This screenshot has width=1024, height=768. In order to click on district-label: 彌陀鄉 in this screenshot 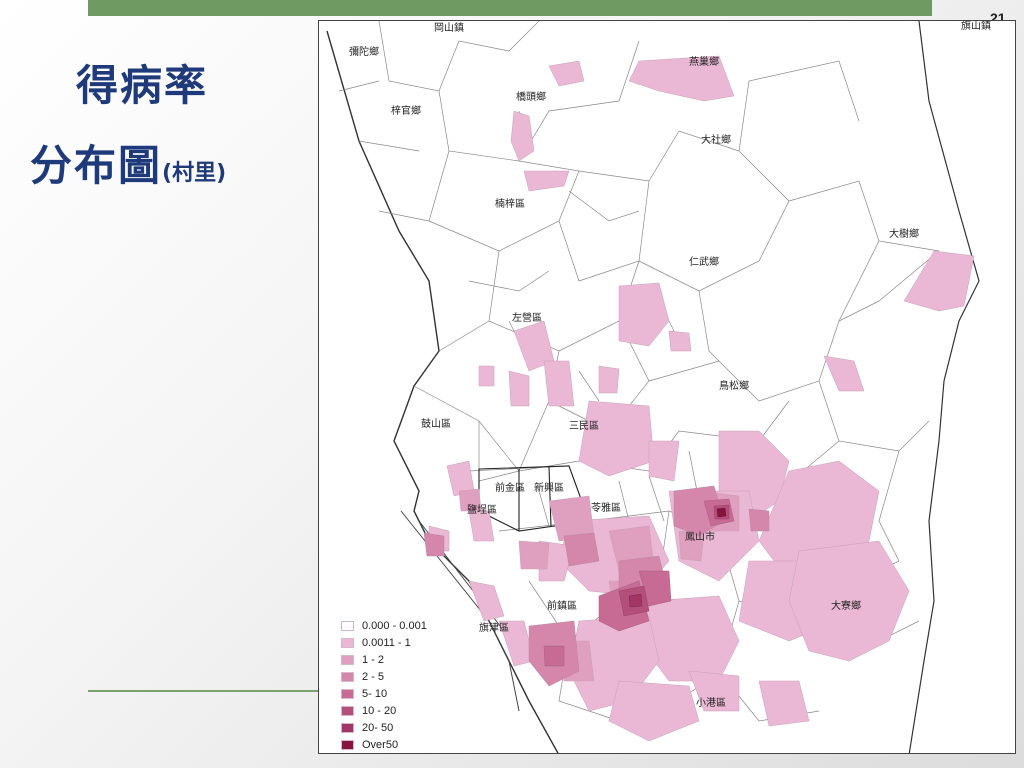, I will do `click(364, 51)`.